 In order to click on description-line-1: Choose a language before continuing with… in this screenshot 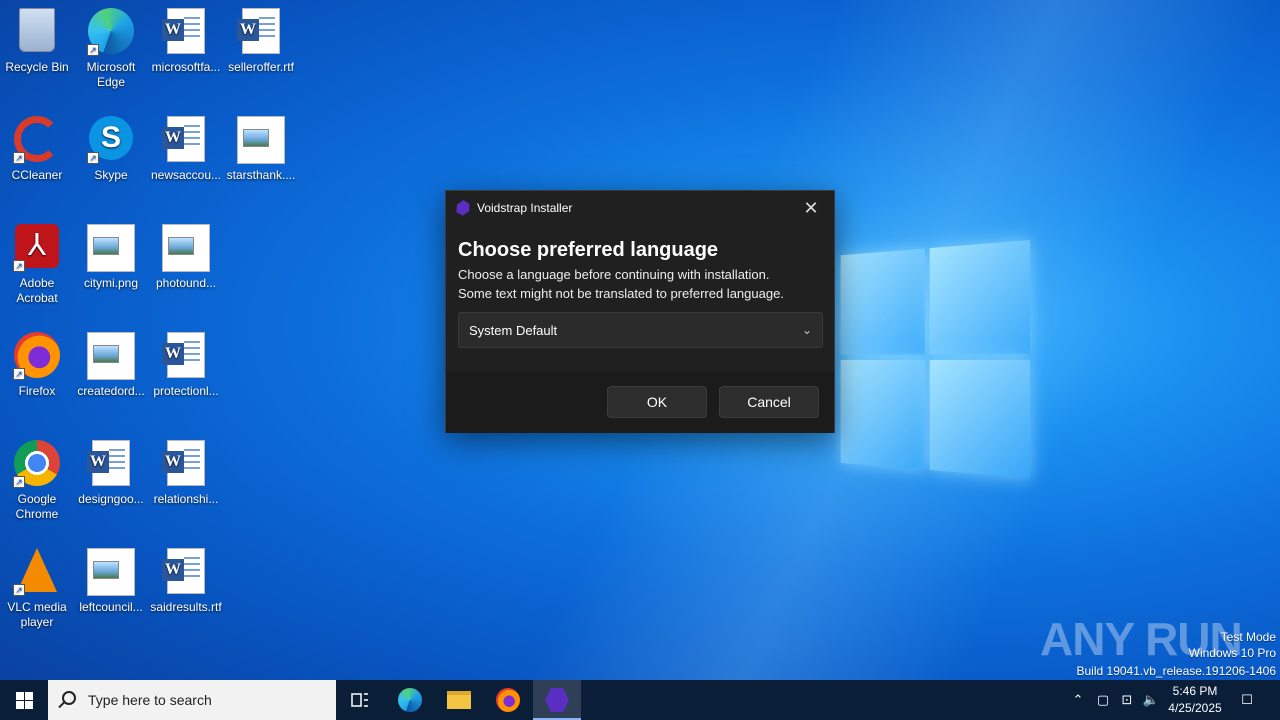, I will do `click(614, 274)`.